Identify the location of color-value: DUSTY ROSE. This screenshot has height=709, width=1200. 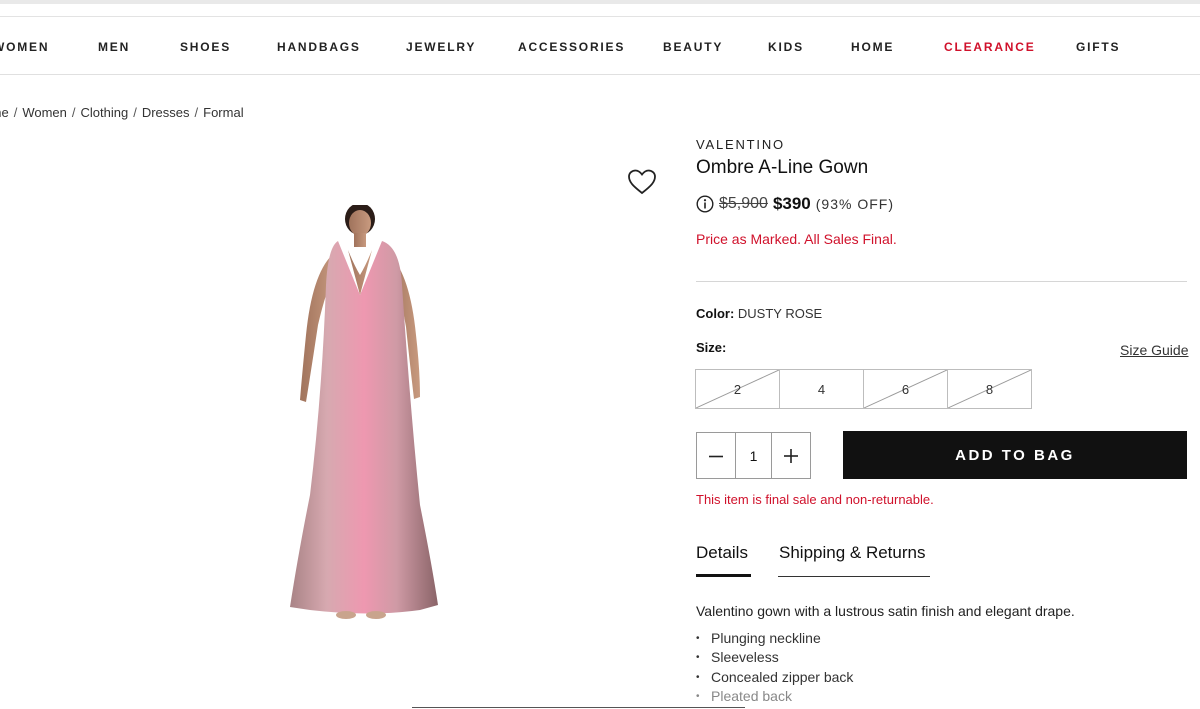
(780, 313).